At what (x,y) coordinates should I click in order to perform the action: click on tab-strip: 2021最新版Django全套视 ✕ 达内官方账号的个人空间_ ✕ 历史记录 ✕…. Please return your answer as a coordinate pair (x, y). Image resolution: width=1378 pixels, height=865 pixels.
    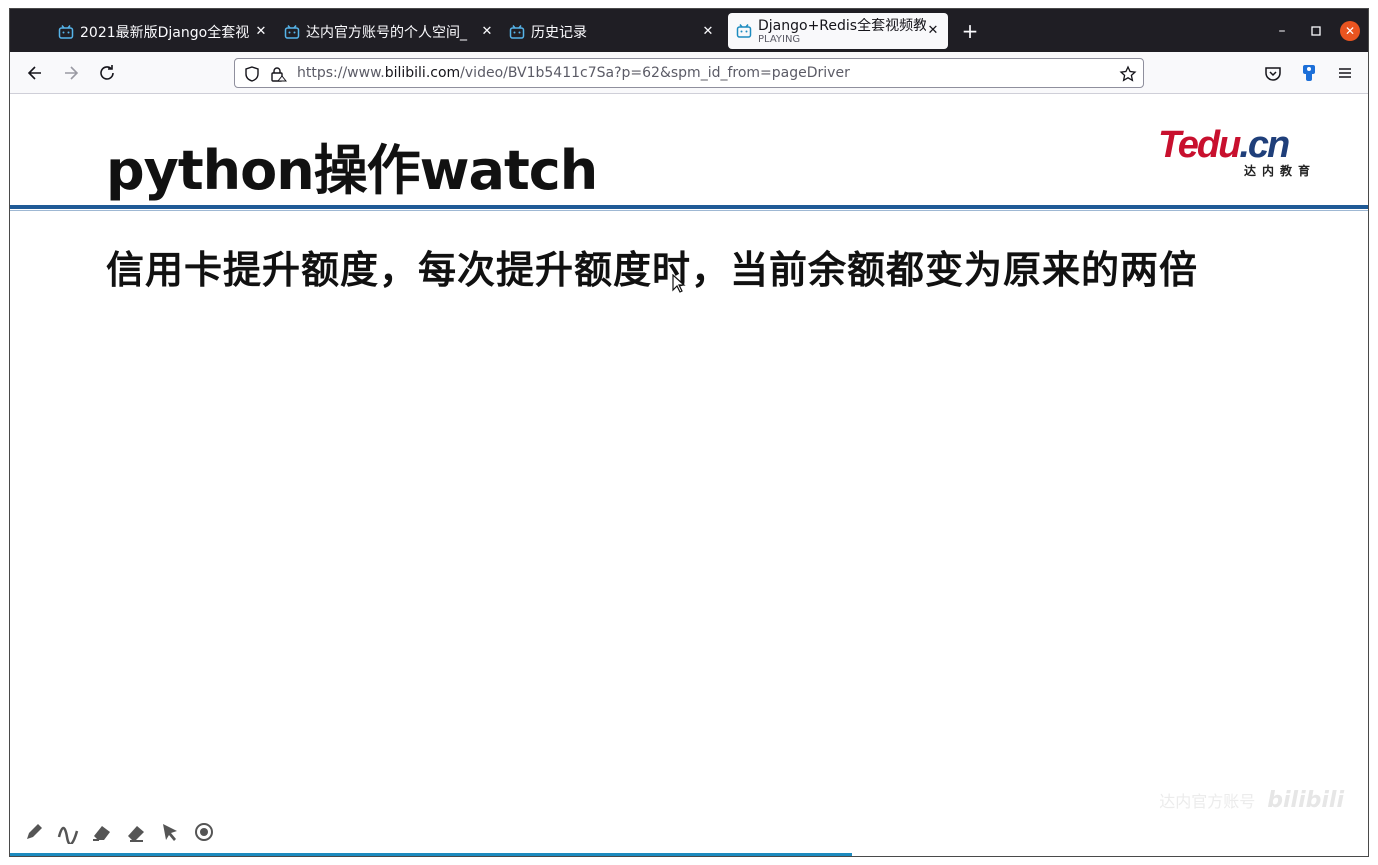
    Looking at the image, I should click on (689, 30).